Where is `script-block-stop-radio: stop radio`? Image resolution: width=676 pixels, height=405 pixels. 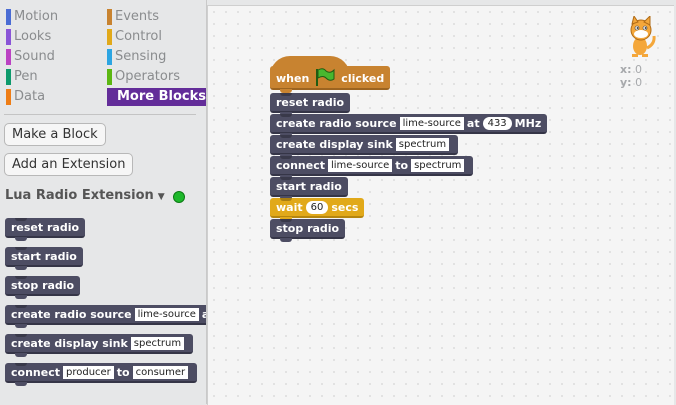 script-block-stop-radio: stop radio is located at coordinates (308, 230).